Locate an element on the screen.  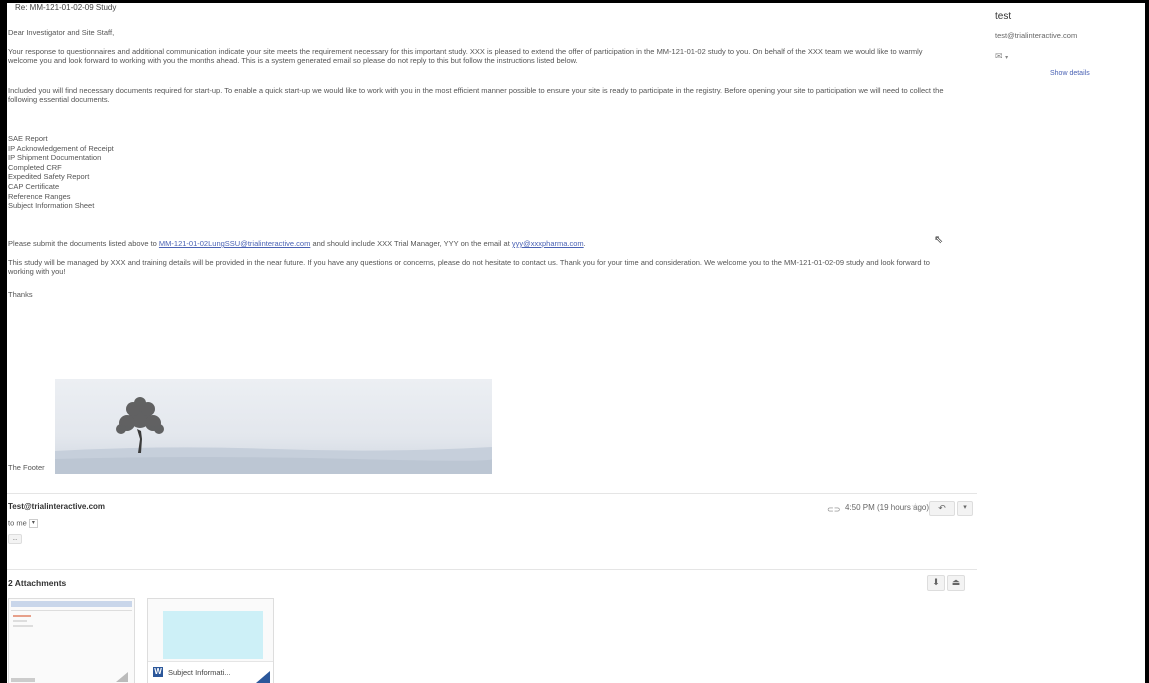
ssu-email-link: MM-121-01-02LungSSU@trialinteractive.com is located at coordinates (234, 243).